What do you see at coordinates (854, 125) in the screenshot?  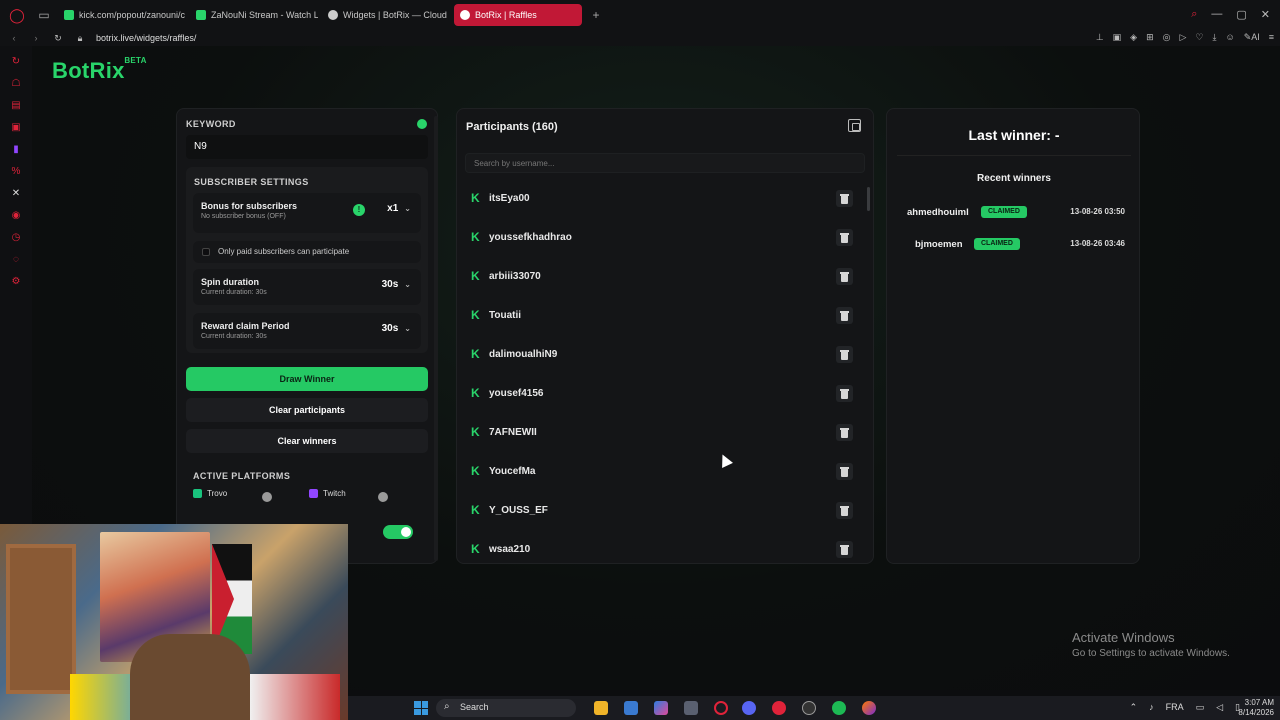 I see `copy-icon` at bounding box center [854, 125].